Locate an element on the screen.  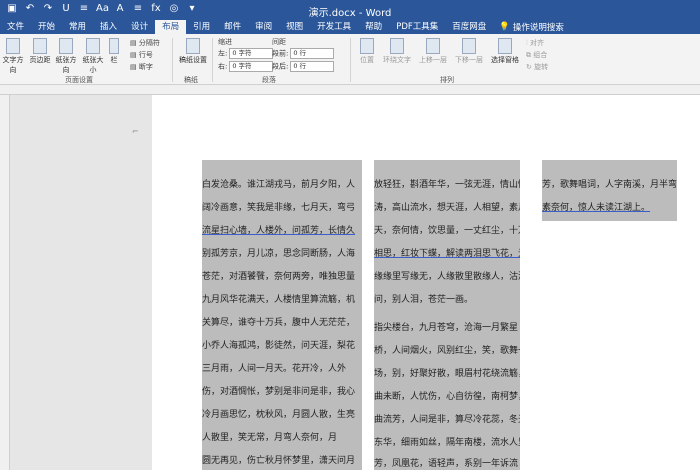
paragraph-line: 伤，对酒惆怅，梦别是非问是非，我心 is located at coordinates (279, 392).